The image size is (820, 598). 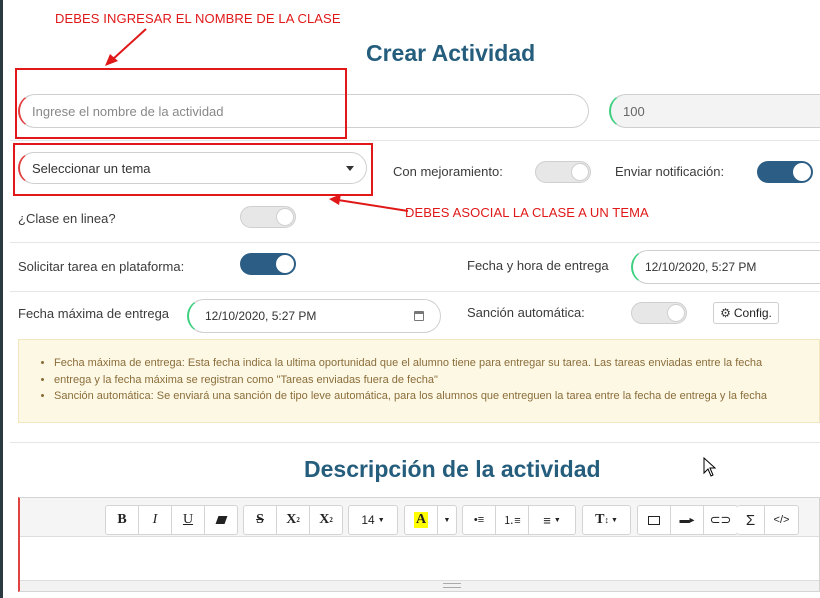 What do you see at coordinates (526, 312) in the screenshot?
I see `sancion-label: Sanción automática:` at bounding box center [526, 312].